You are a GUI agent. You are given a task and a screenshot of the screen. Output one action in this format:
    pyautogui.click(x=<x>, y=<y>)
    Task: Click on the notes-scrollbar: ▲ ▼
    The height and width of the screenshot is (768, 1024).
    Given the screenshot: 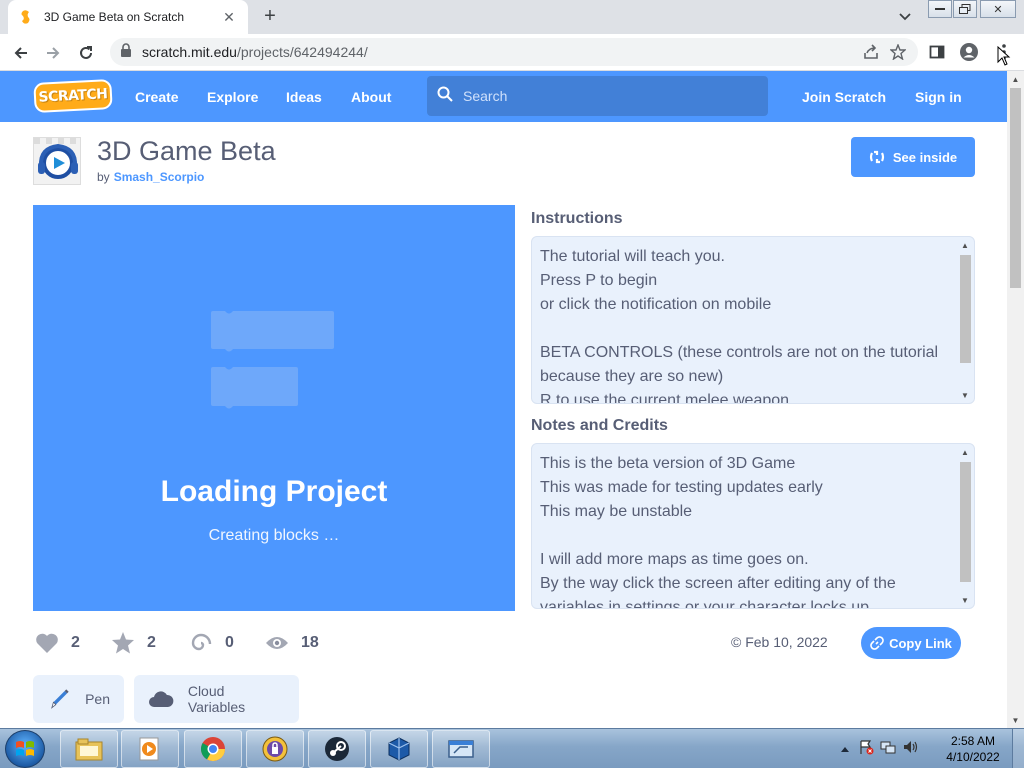 What is the action you would take?
    pyautogui.click(x=965, y=526)
    